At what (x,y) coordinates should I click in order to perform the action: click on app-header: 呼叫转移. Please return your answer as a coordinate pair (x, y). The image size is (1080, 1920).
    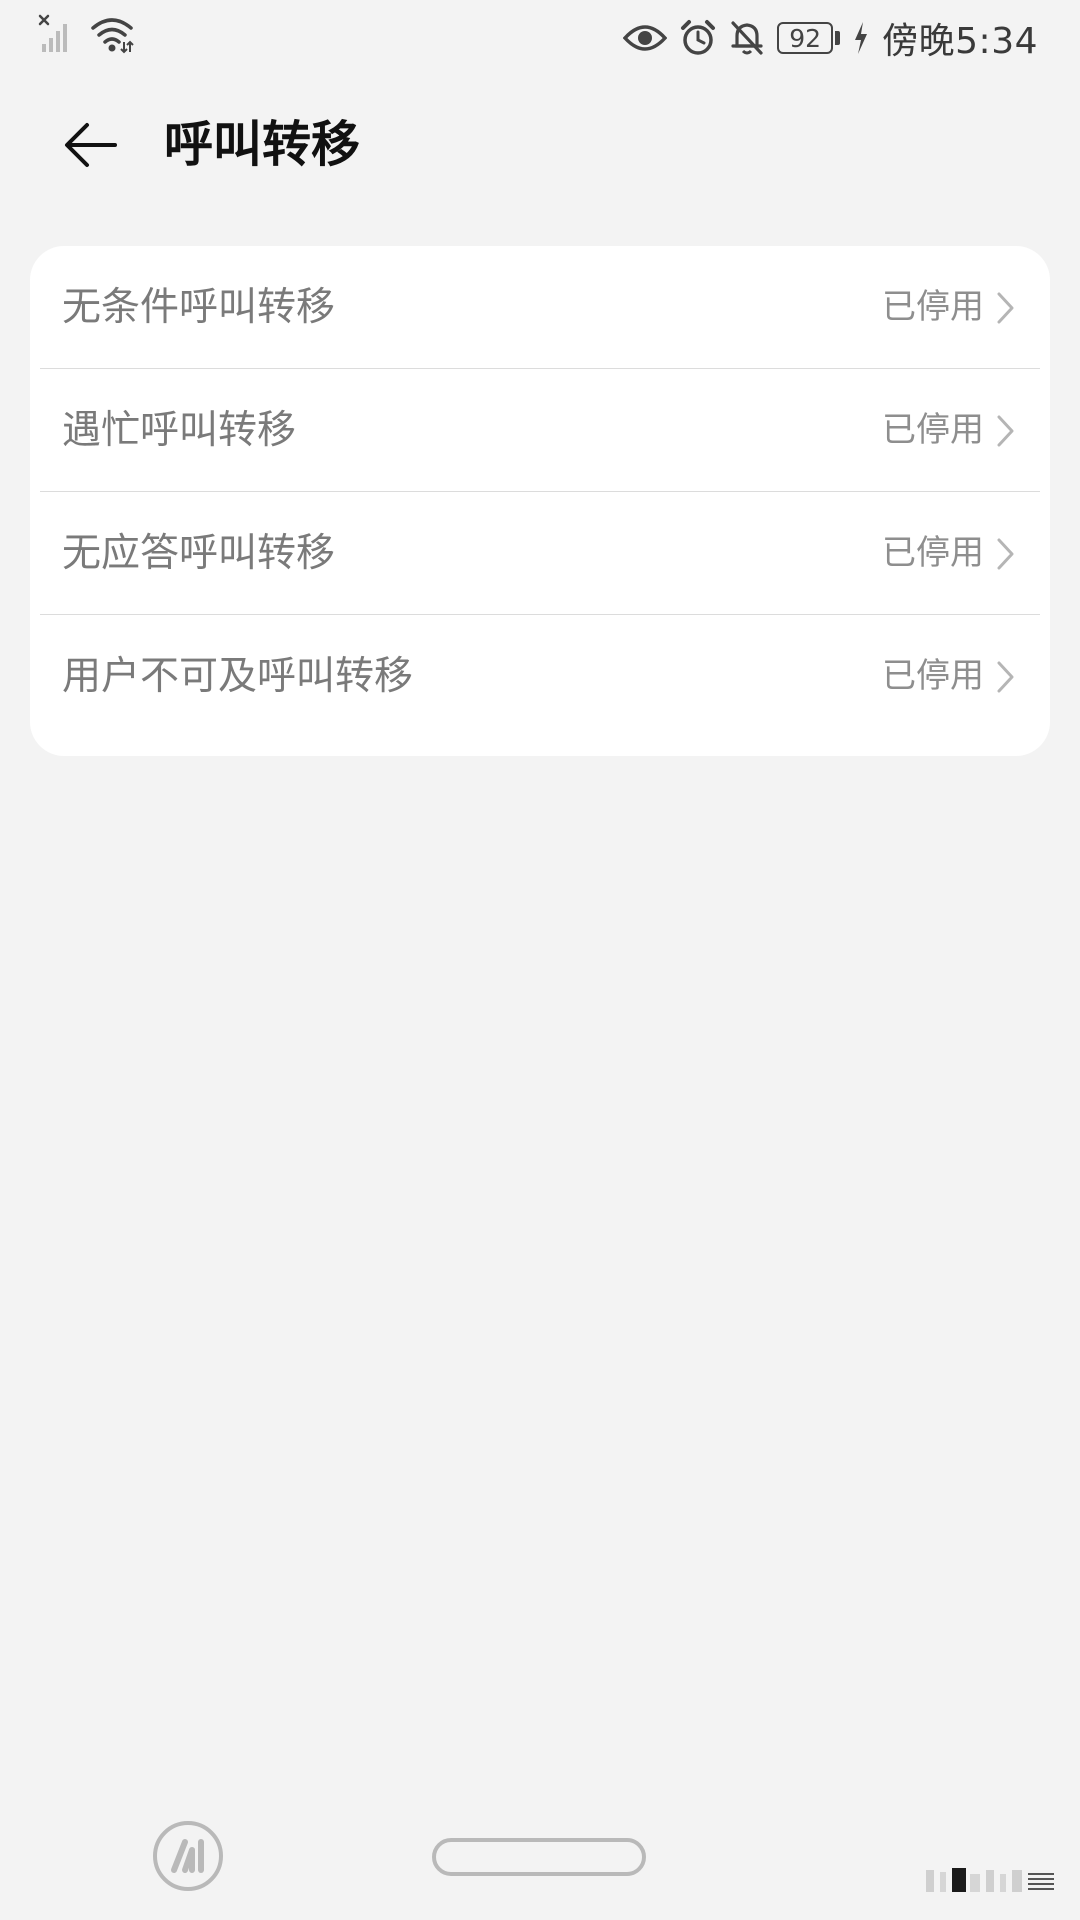
    Looking at the image, I should click on (540, 145).